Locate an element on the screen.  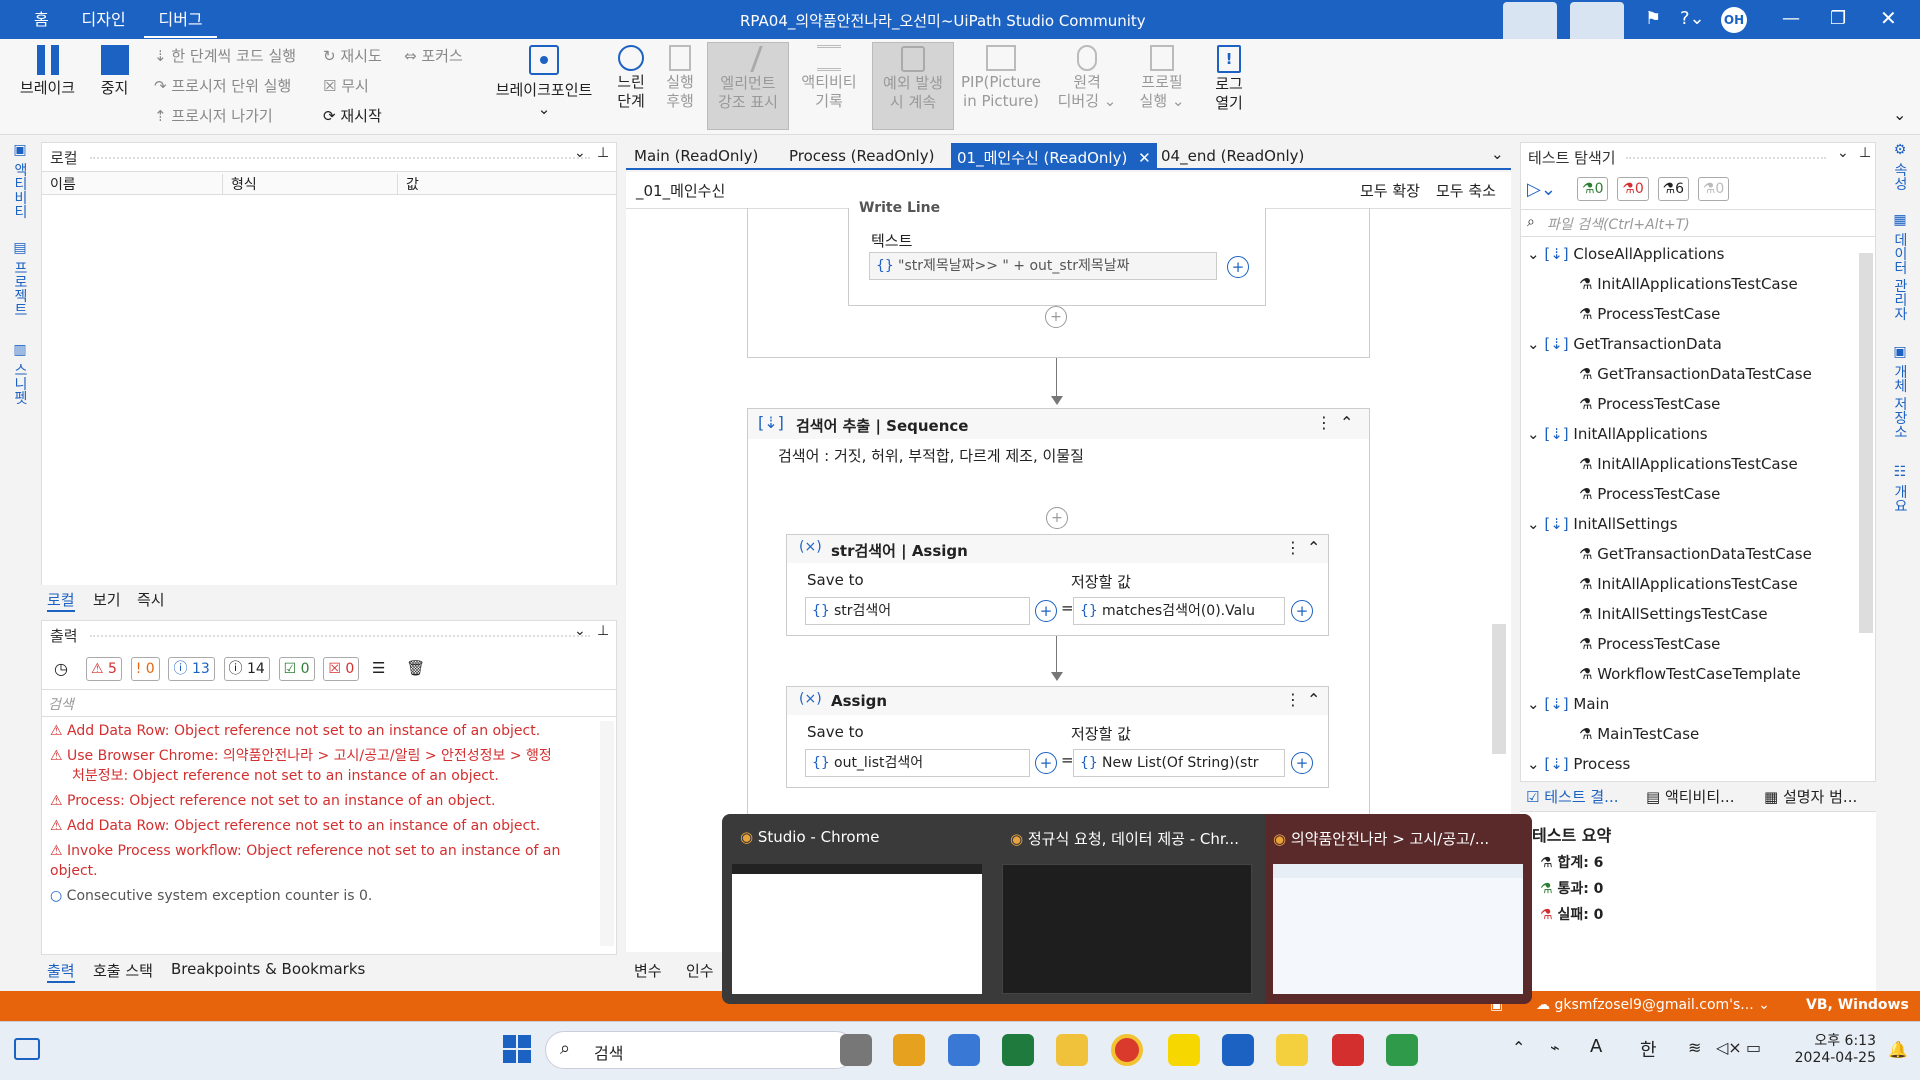
success-filter: ☑ 0 is located at coordinates (296, 669).